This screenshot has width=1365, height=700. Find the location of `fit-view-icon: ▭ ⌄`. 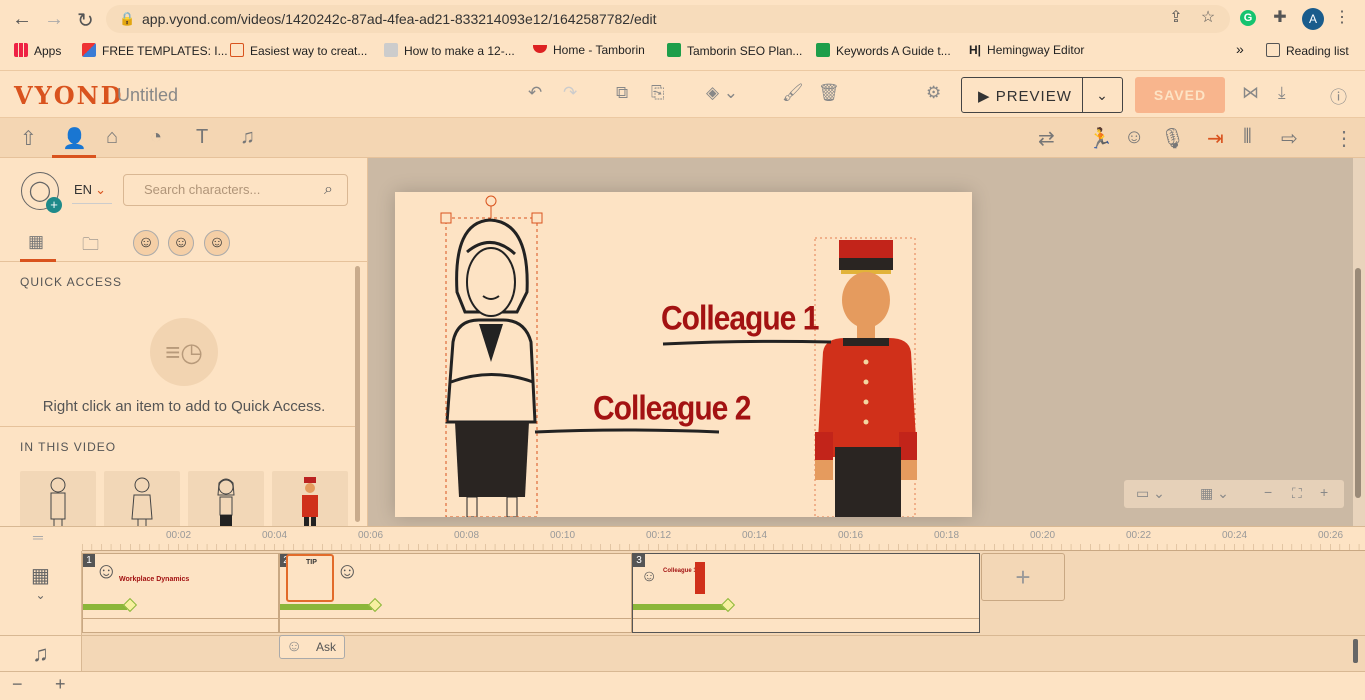

fit-view-icon: ▭ ⌄ is located at coordinates (1150, 493).